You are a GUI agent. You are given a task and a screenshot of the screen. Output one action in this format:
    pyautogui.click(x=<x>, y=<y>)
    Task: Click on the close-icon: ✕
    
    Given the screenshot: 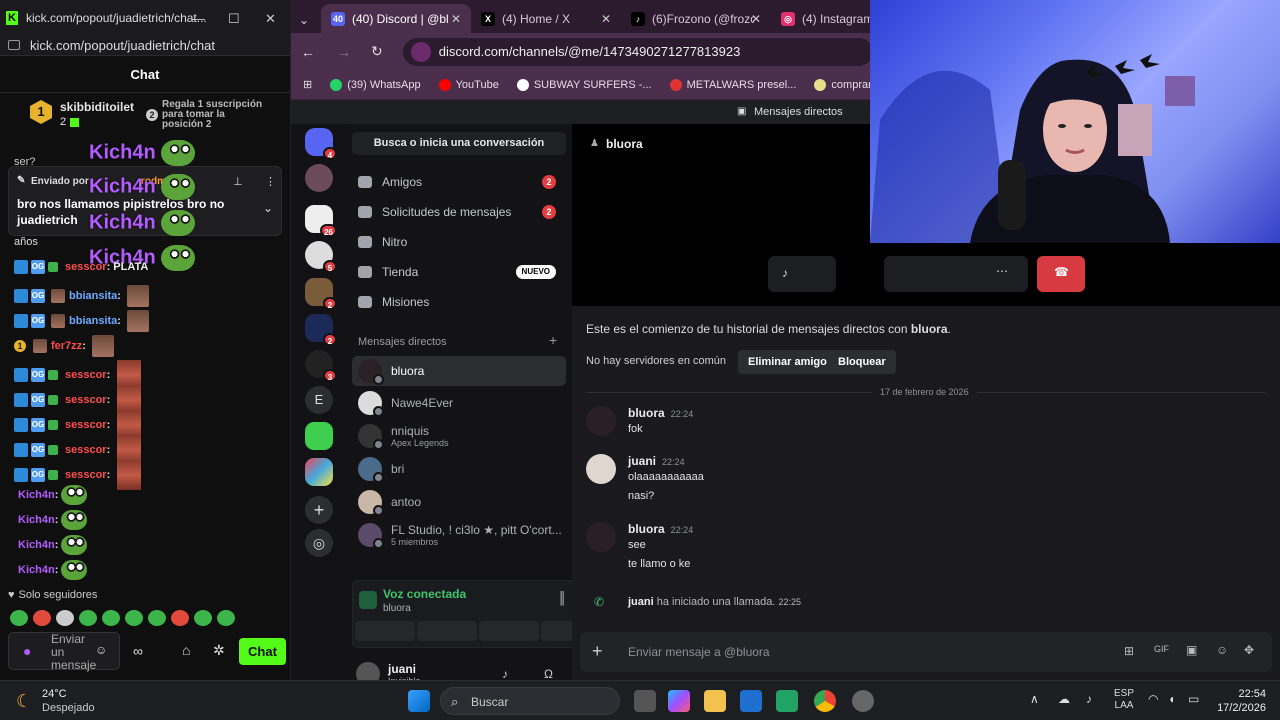 What is the action you would take?
    pyautogui.click(x=270, y=19)
    